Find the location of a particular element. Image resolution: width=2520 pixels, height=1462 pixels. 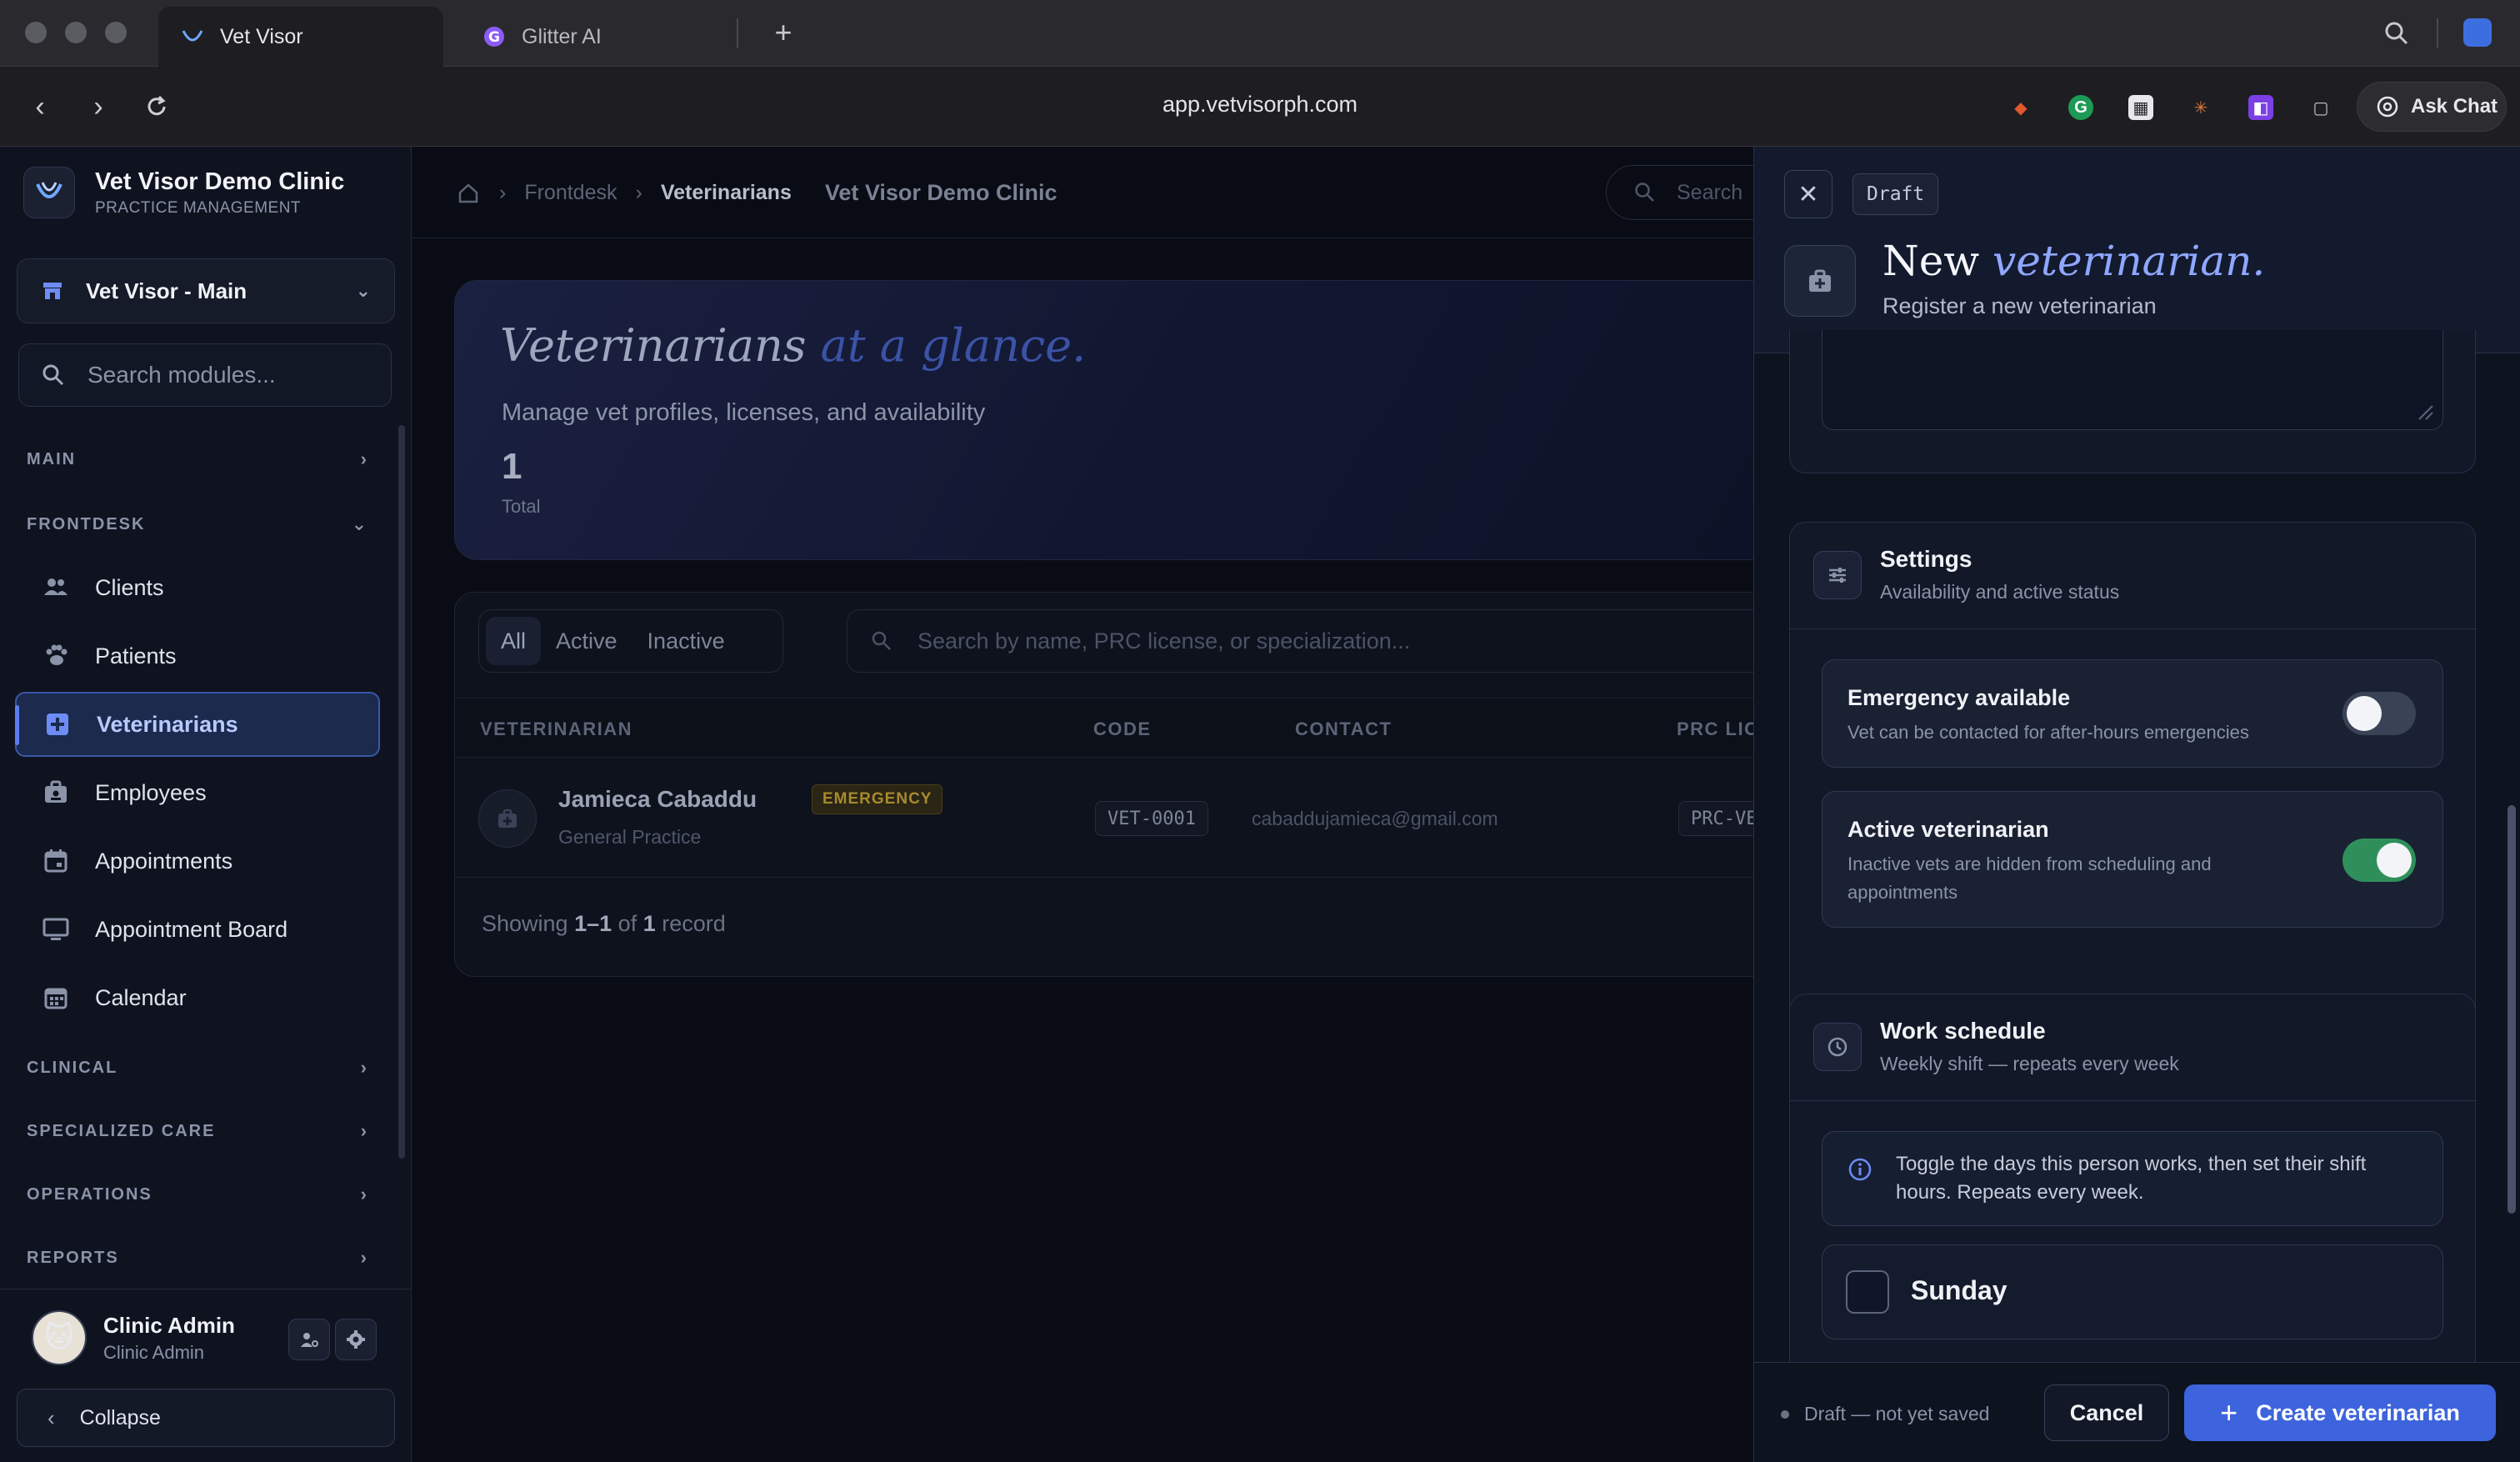

column-header-contact: CONTACT is located at coordinates (1343, 729).